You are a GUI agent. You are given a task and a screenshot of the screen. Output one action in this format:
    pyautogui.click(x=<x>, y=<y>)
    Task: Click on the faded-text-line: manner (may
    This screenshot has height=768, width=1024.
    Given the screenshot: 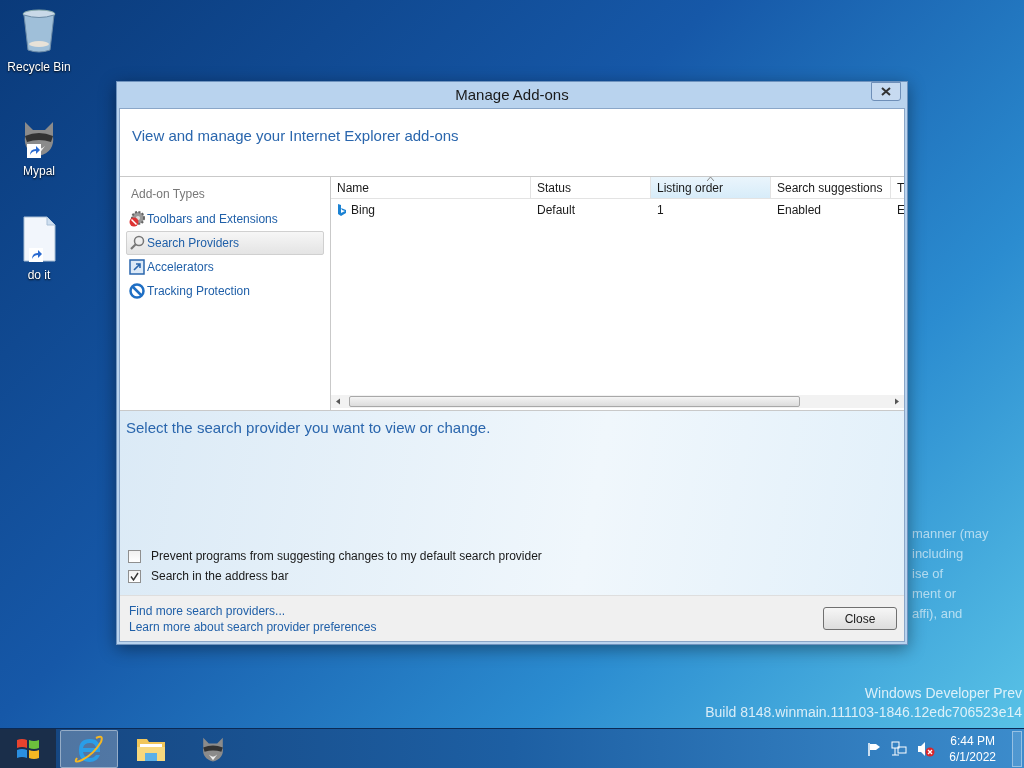 What is the action you would take?
    pyautogui.click(x=950, y=534)
    